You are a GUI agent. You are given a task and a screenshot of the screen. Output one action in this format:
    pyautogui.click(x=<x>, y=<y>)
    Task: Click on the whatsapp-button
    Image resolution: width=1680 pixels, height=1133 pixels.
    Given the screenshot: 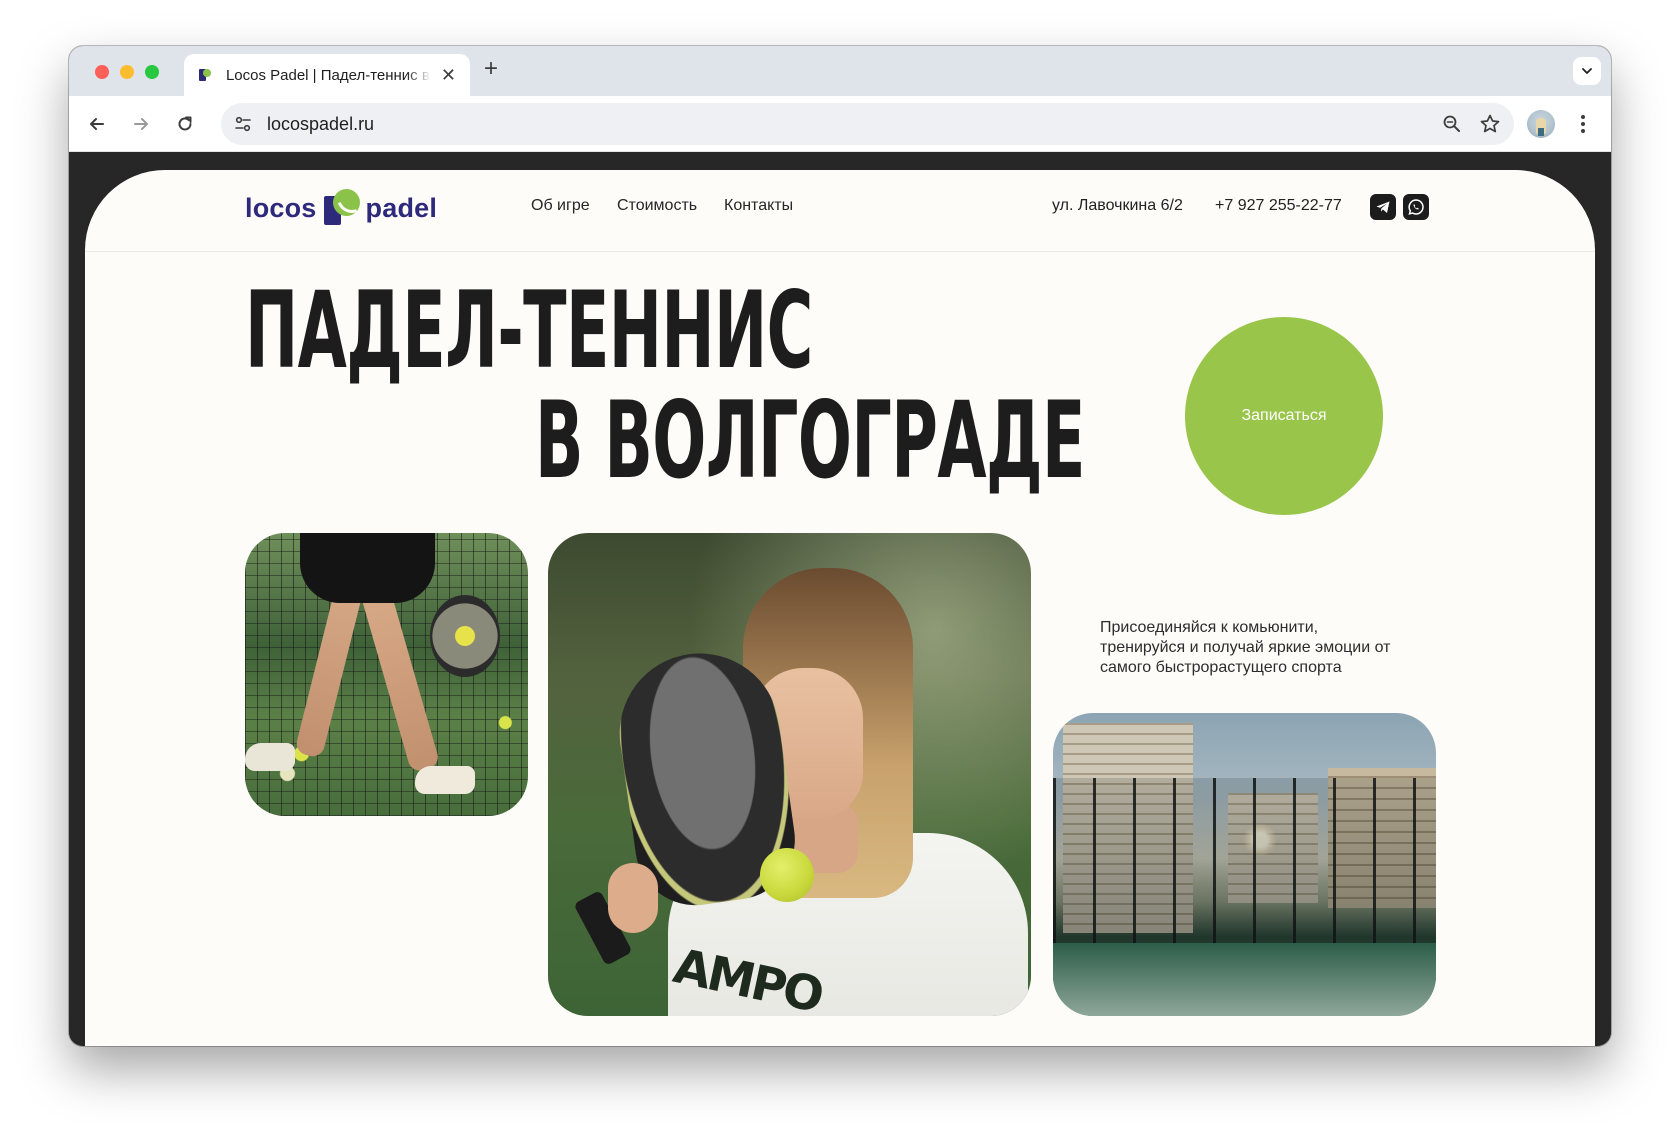 What is the action you would take?
    pyautogui.click(x=1416, y=207)
    